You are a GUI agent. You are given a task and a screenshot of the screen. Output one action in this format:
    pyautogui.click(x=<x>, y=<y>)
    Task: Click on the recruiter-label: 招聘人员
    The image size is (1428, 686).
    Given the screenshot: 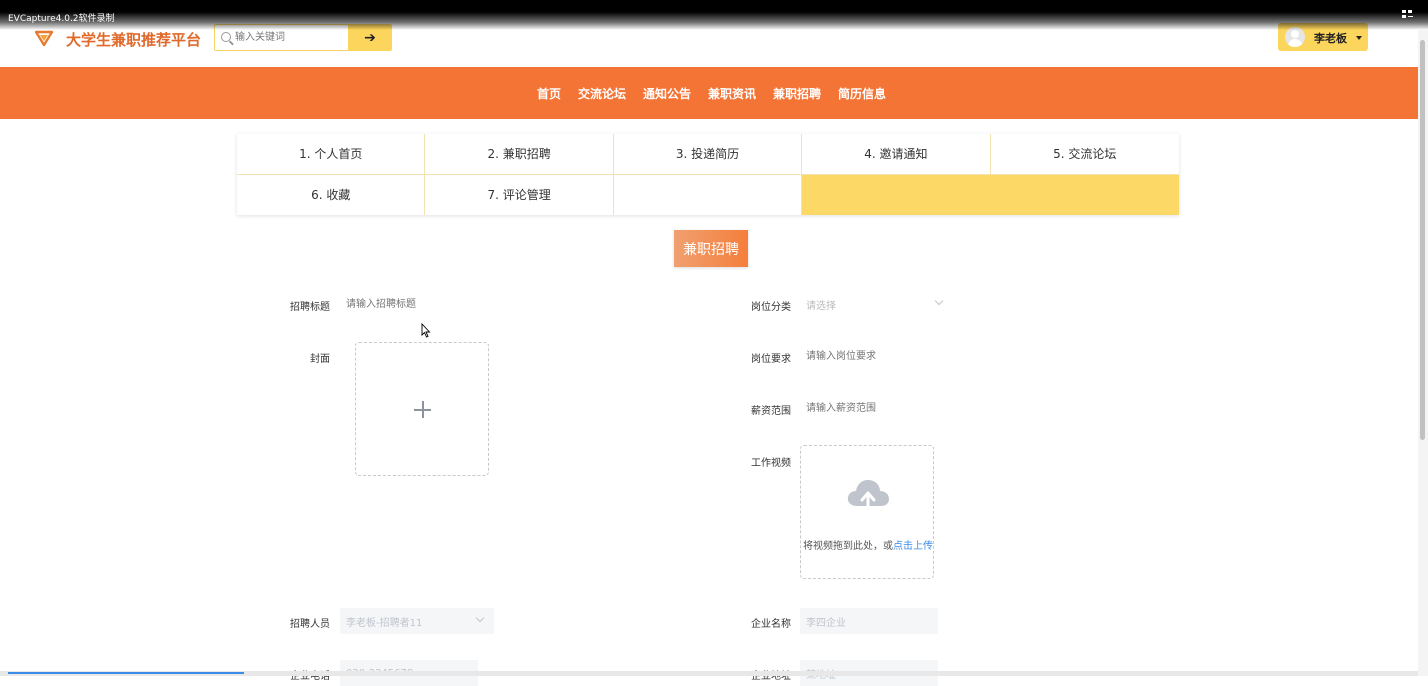 What is the action you would take?
    pyautogui.click(x=310, y=624)
    